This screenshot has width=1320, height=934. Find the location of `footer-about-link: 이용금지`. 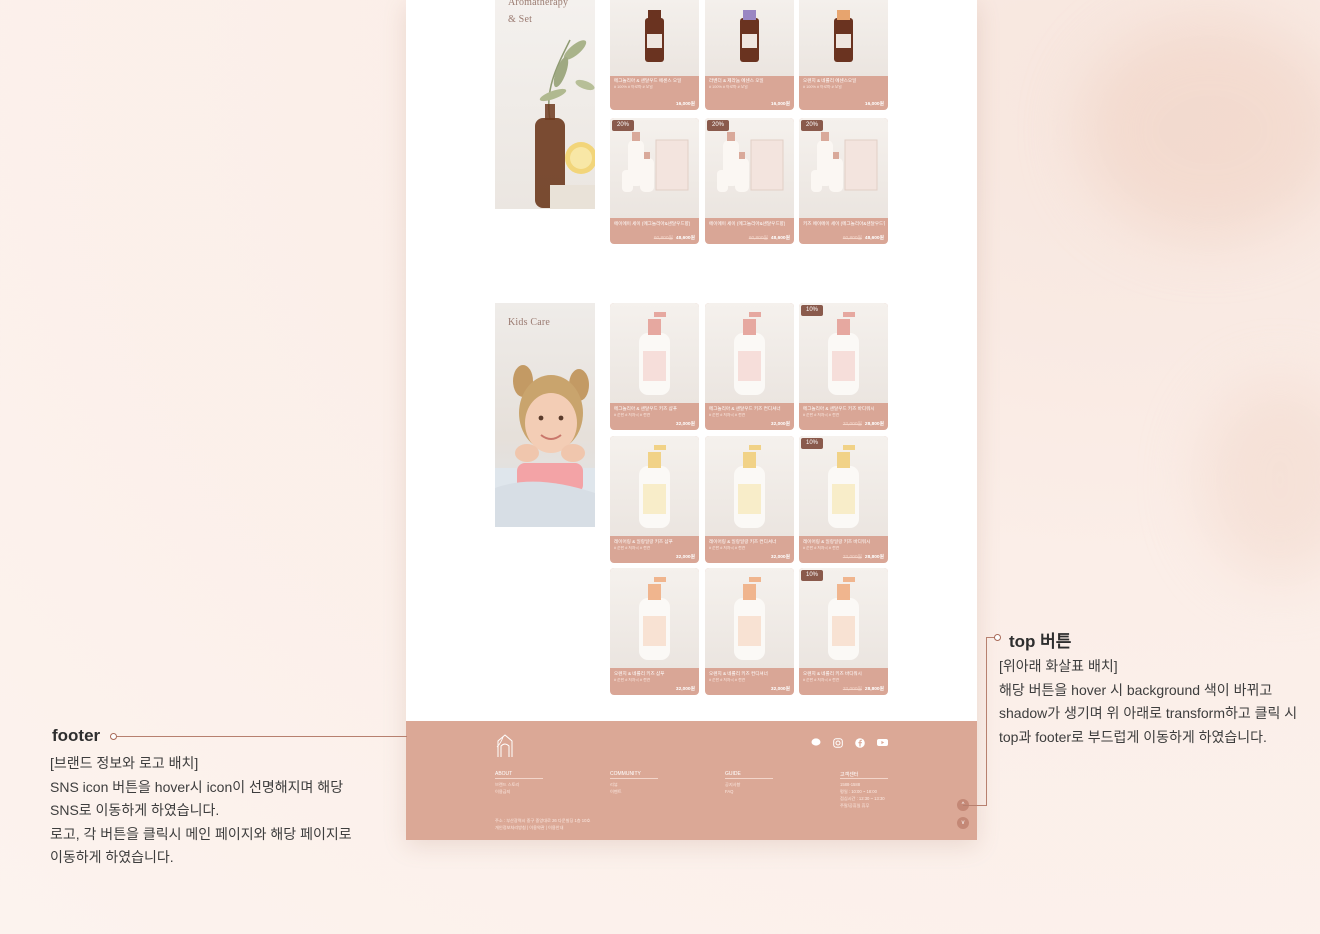

footer-about-link: 이용금지 is located at coordinates (502, 792).